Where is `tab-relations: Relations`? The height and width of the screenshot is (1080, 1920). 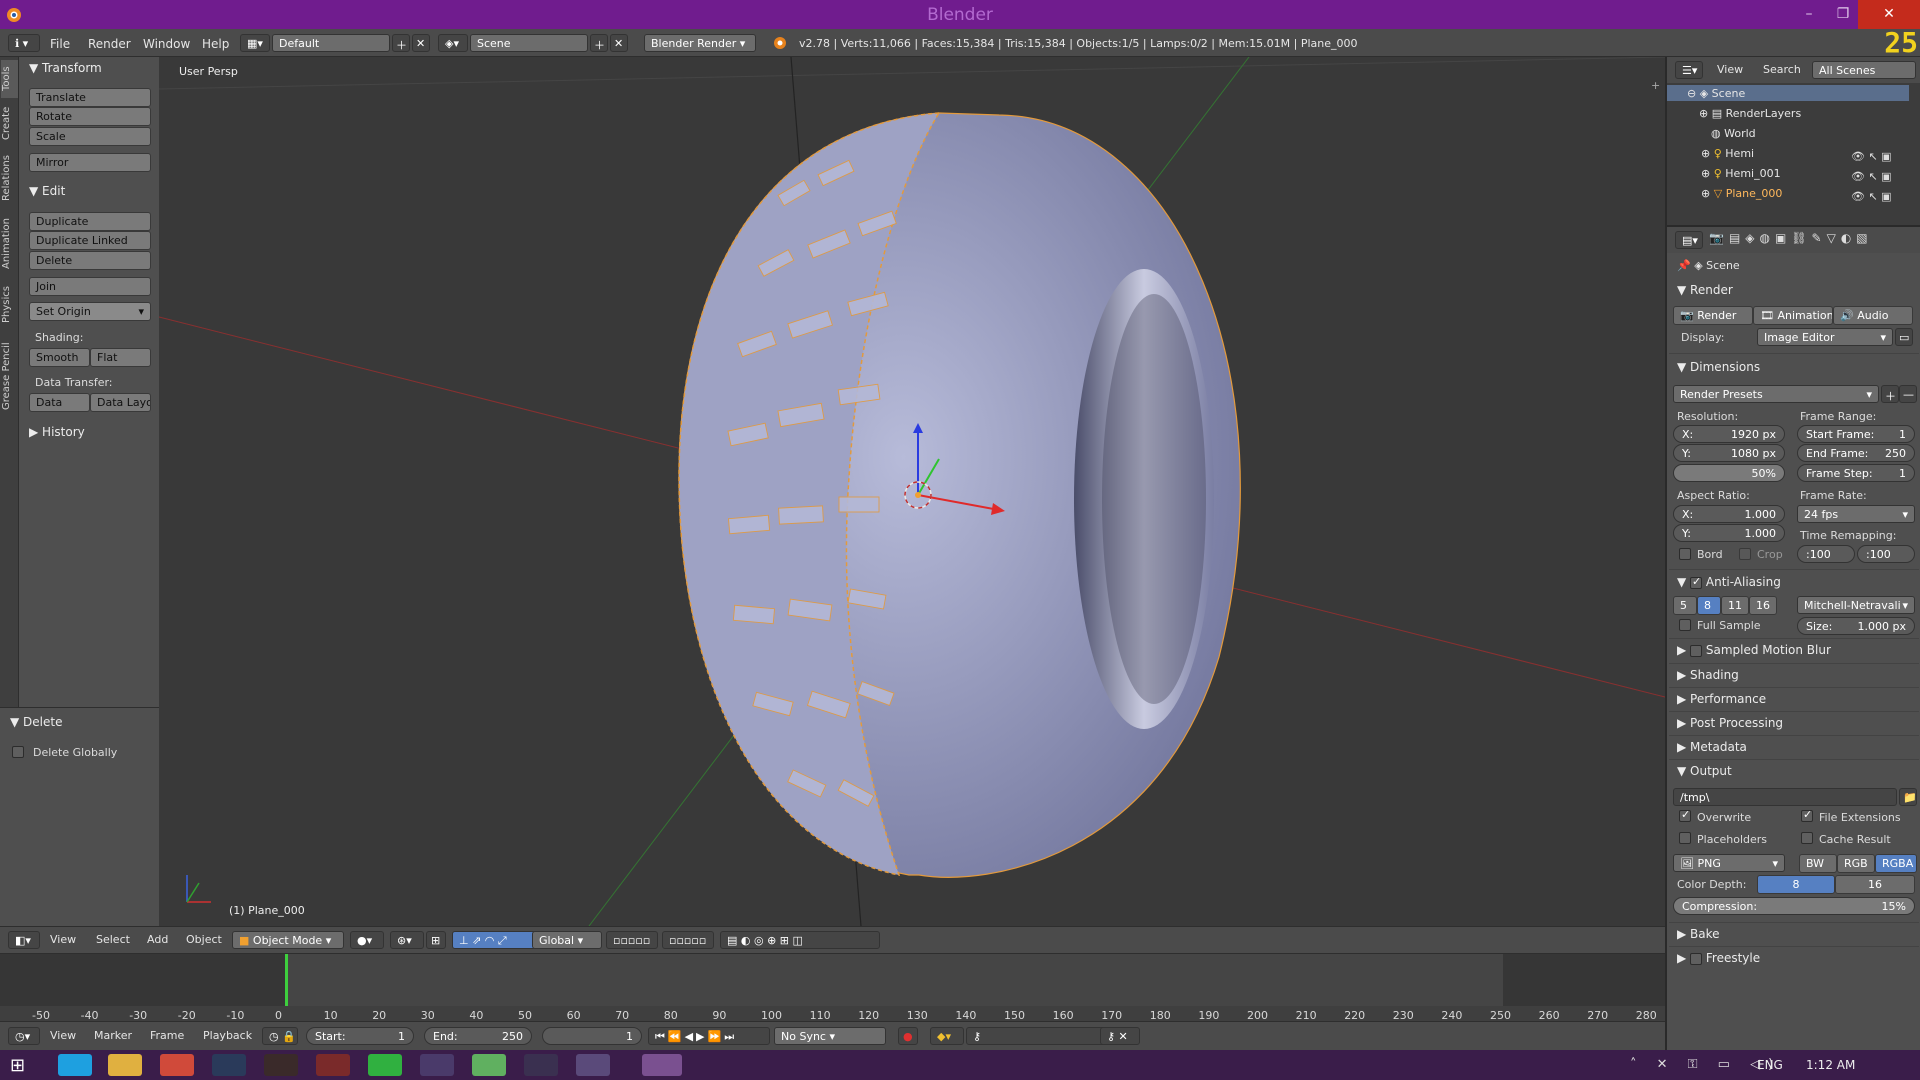 tab-relations: Relations is located at coordinates (9, 178).